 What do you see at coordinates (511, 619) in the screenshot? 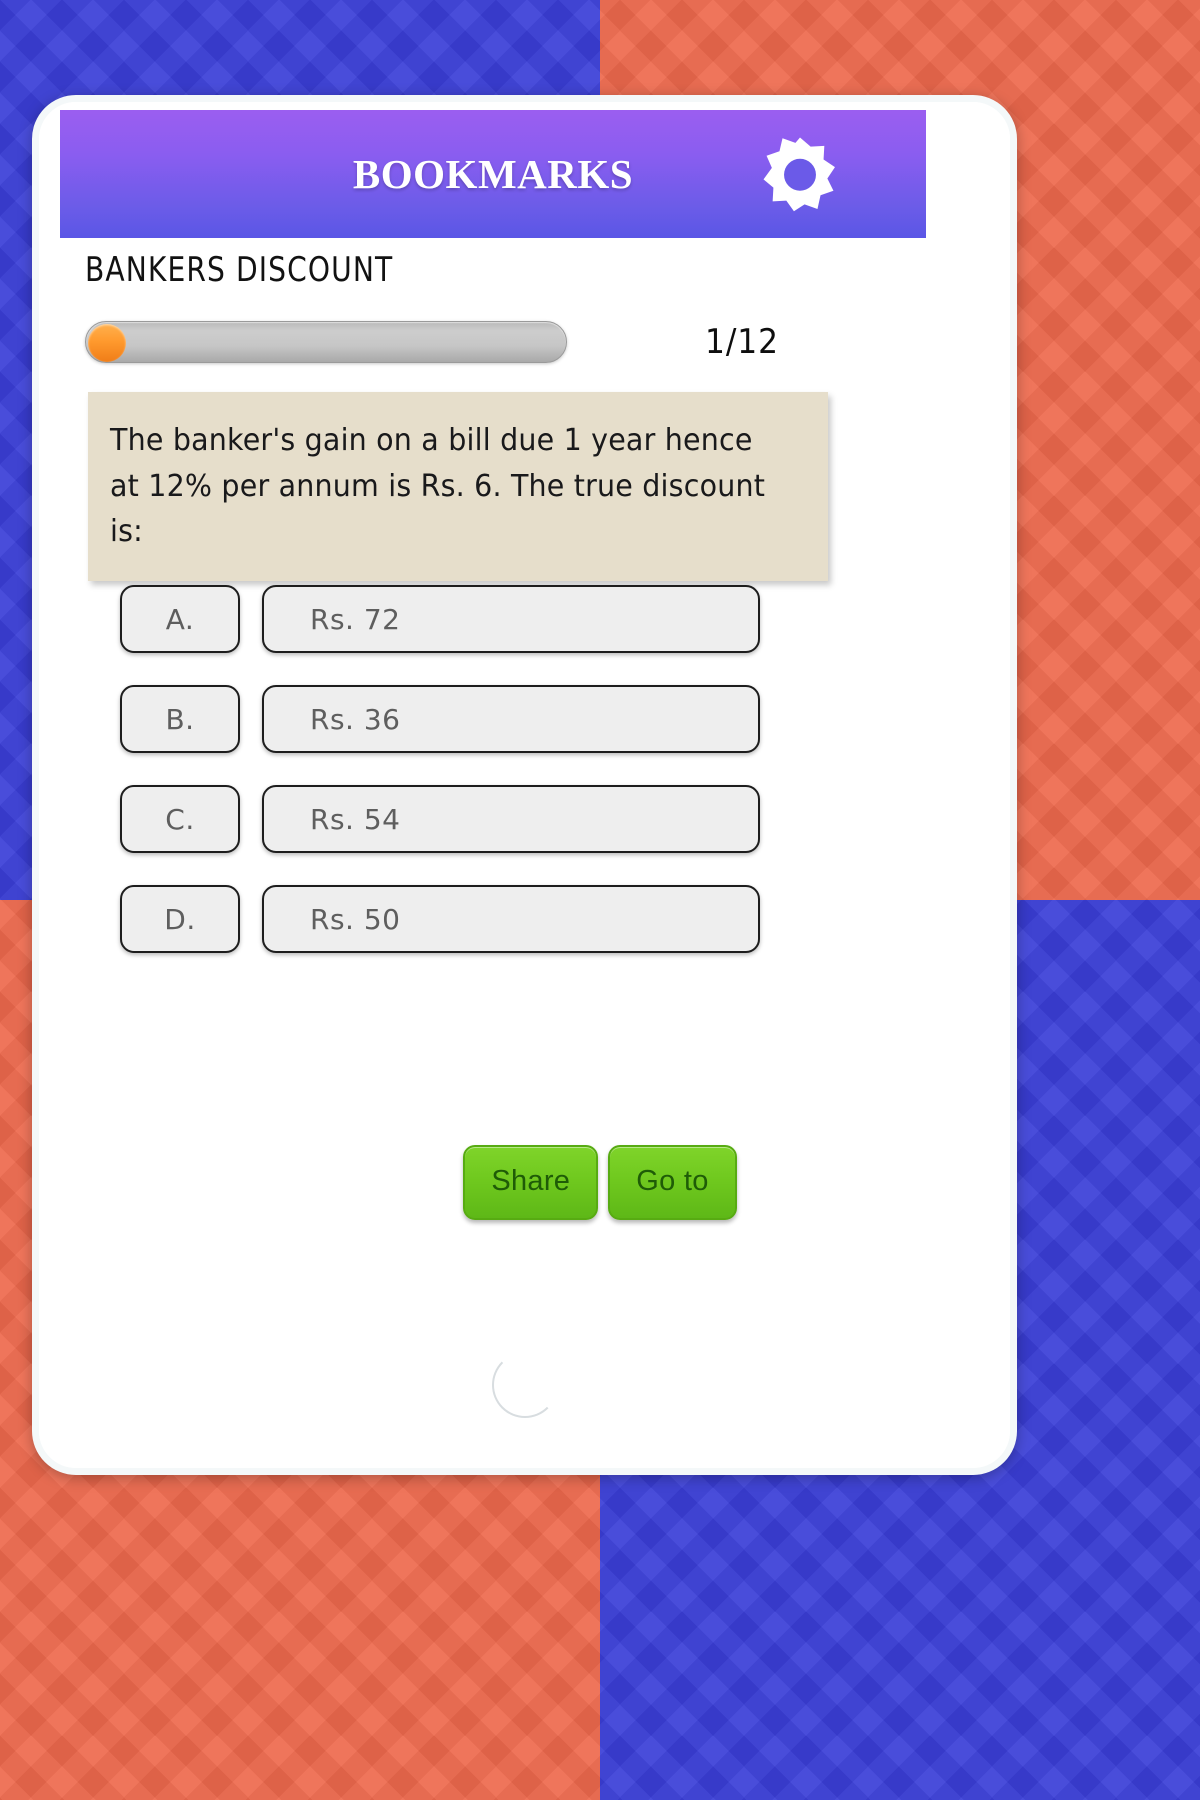
I see `answer-option-value: Rs. 72` at bounding box center [511, 619].